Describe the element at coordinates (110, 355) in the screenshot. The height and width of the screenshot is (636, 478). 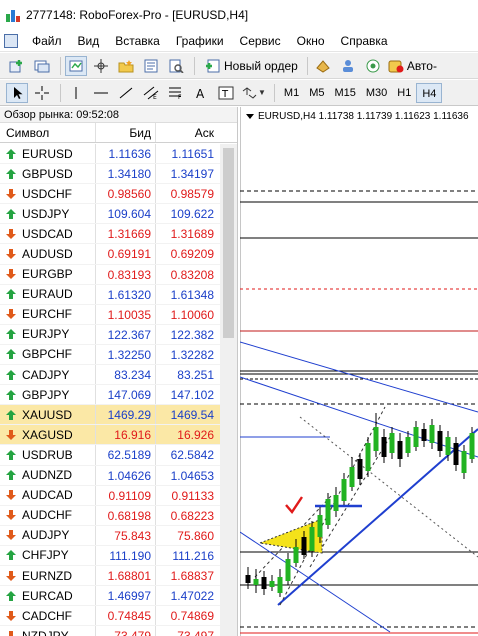
I see `market-watch-row: GBPCHF 1.32250 1.32282` at that location.